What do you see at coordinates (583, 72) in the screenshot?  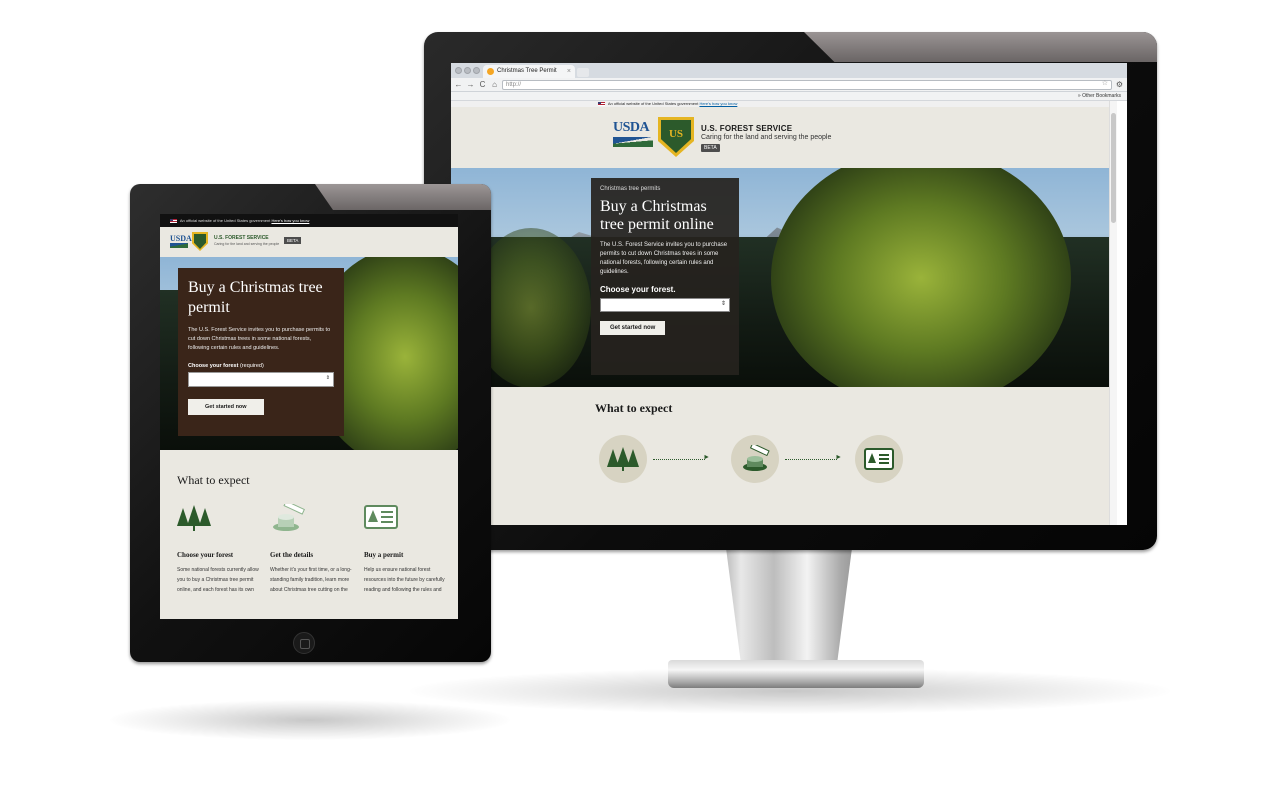 I see `new-tab-button` at bounding box center [583, 72].